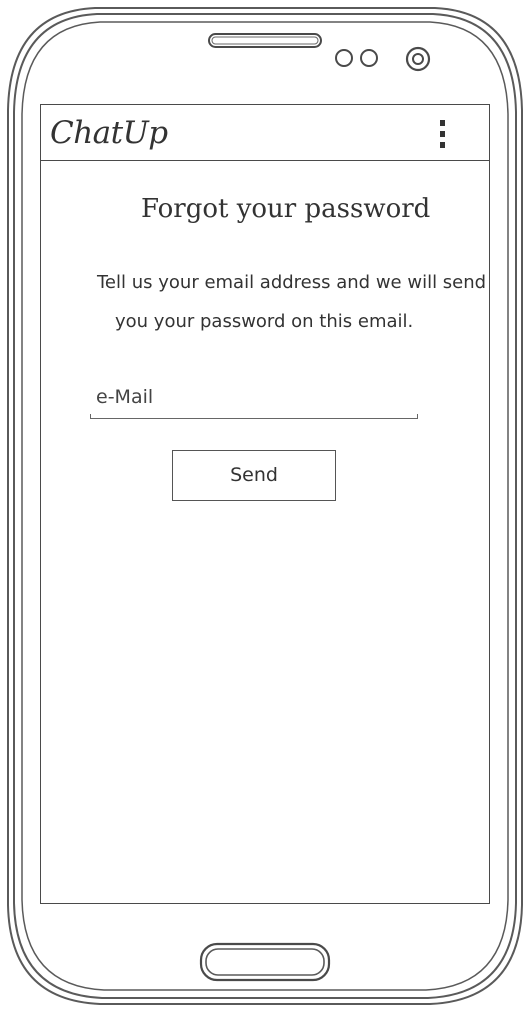 The height and width of the screenshot is (1010, 530). Describe the element at coordinates (265, 962) in the screenshot. I see `home-button-icon` at that location.